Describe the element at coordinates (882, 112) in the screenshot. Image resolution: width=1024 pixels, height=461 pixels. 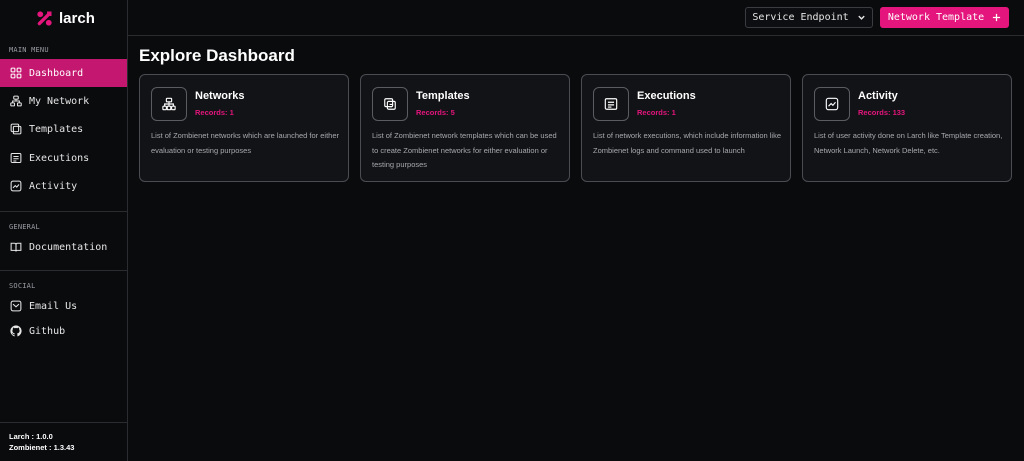
I see `card-records: Records: 133` at that location.